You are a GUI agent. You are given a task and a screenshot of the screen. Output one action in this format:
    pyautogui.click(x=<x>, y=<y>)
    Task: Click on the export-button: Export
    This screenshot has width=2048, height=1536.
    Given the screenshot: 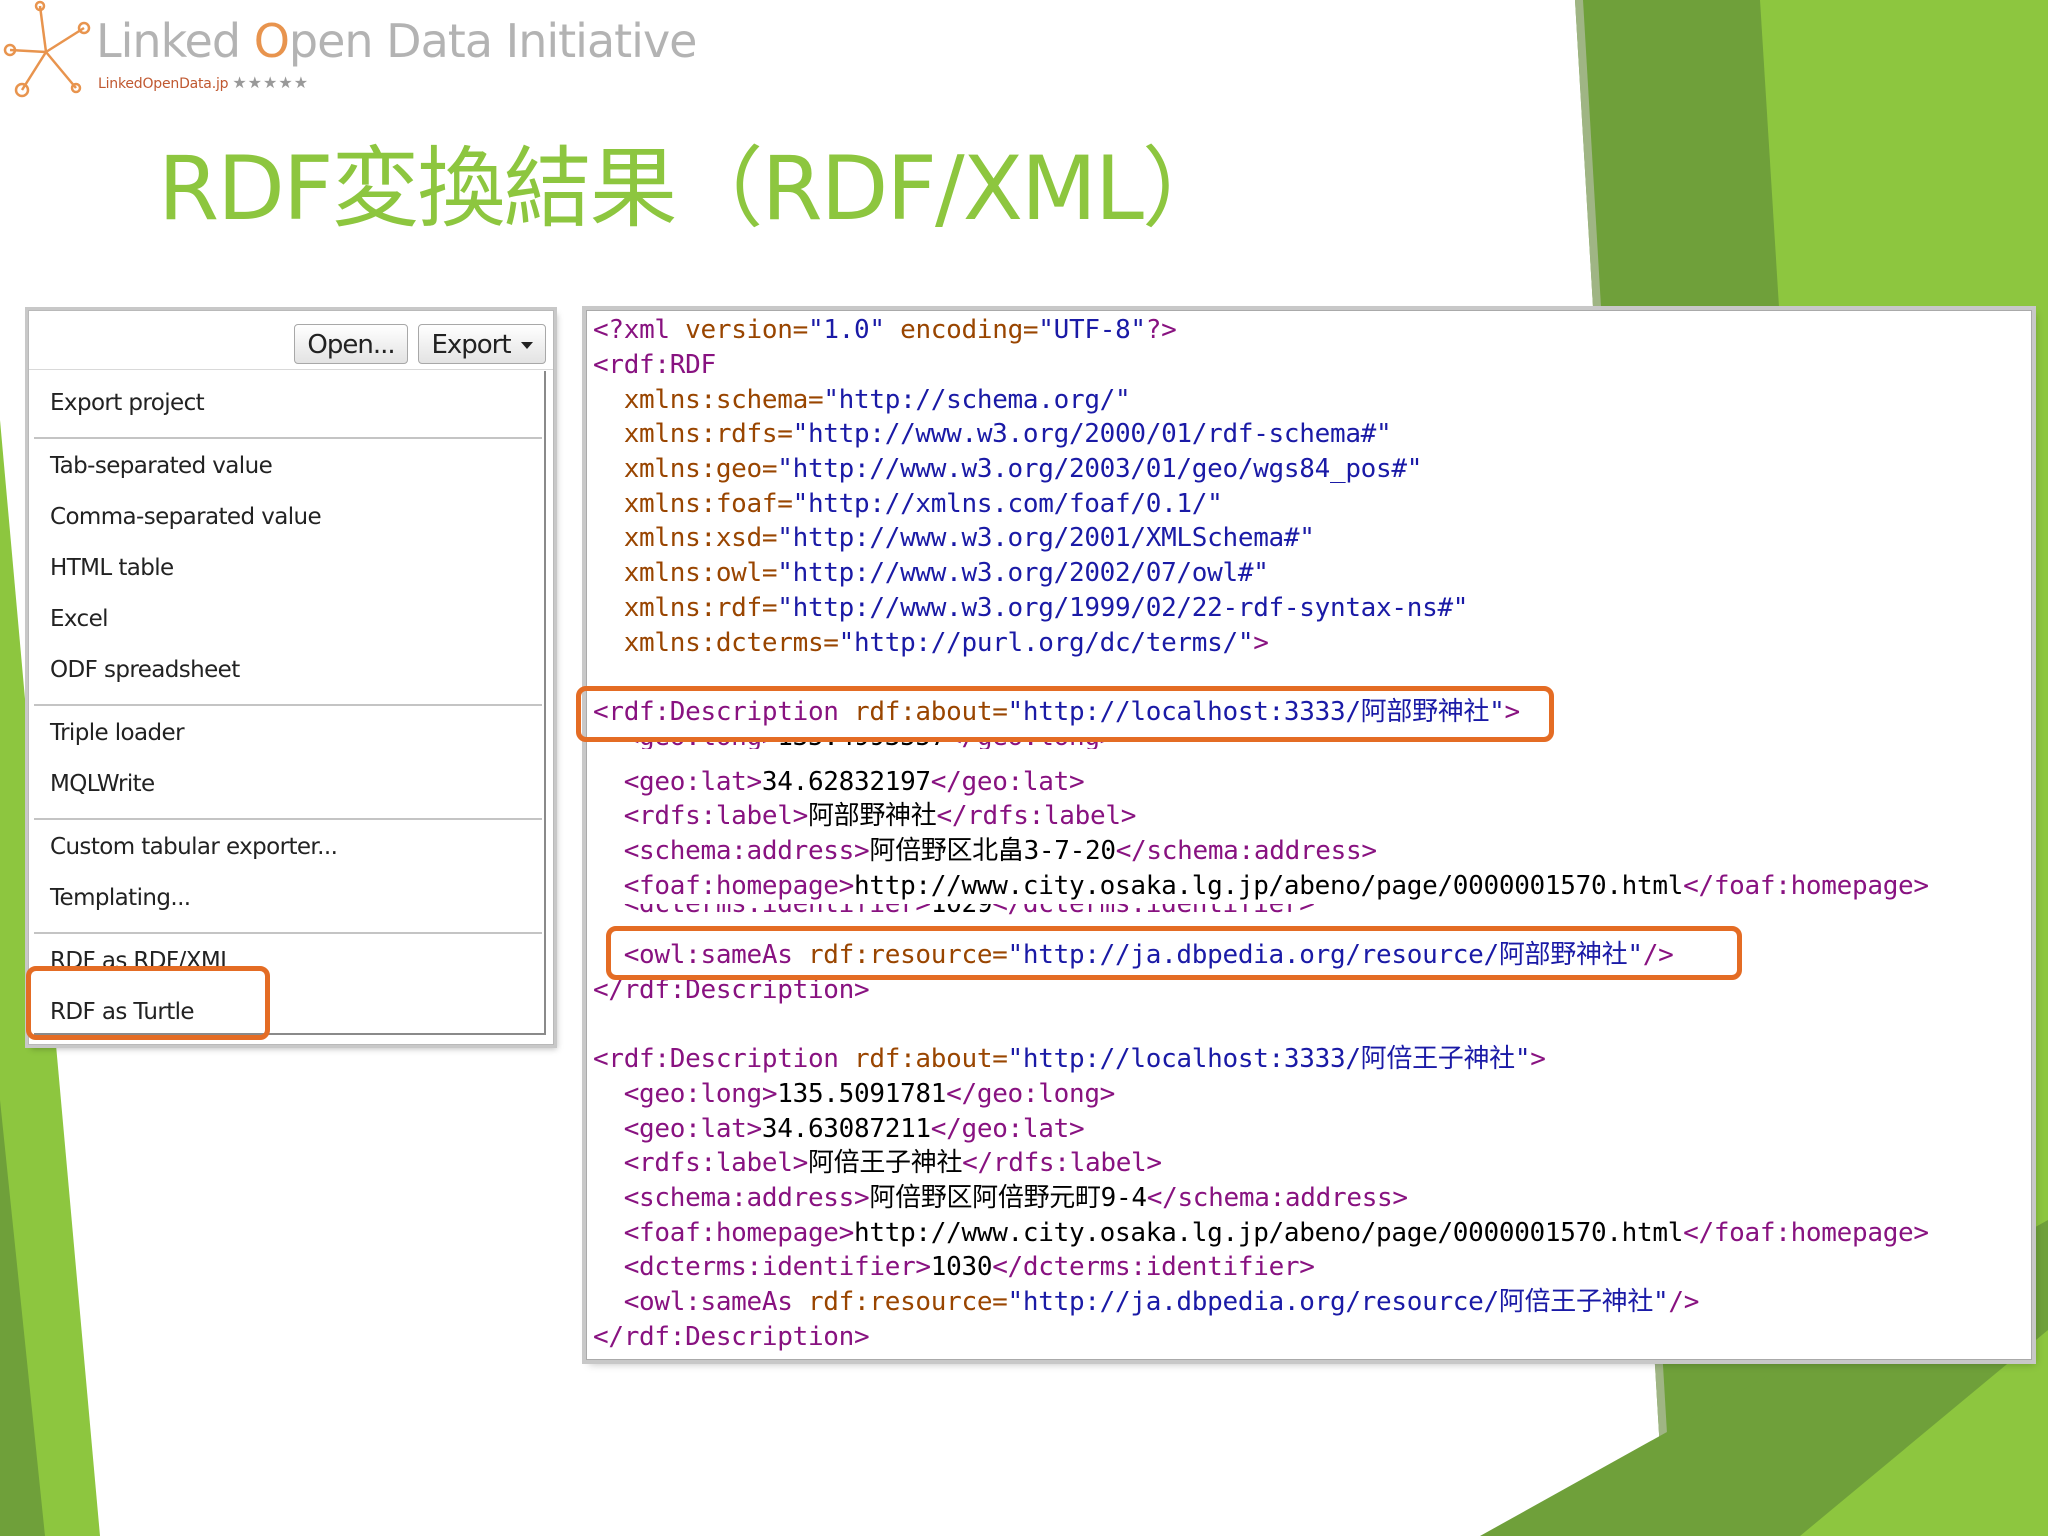 What is the action you would take?
    pyautogui.click(x=482, y=344)
    